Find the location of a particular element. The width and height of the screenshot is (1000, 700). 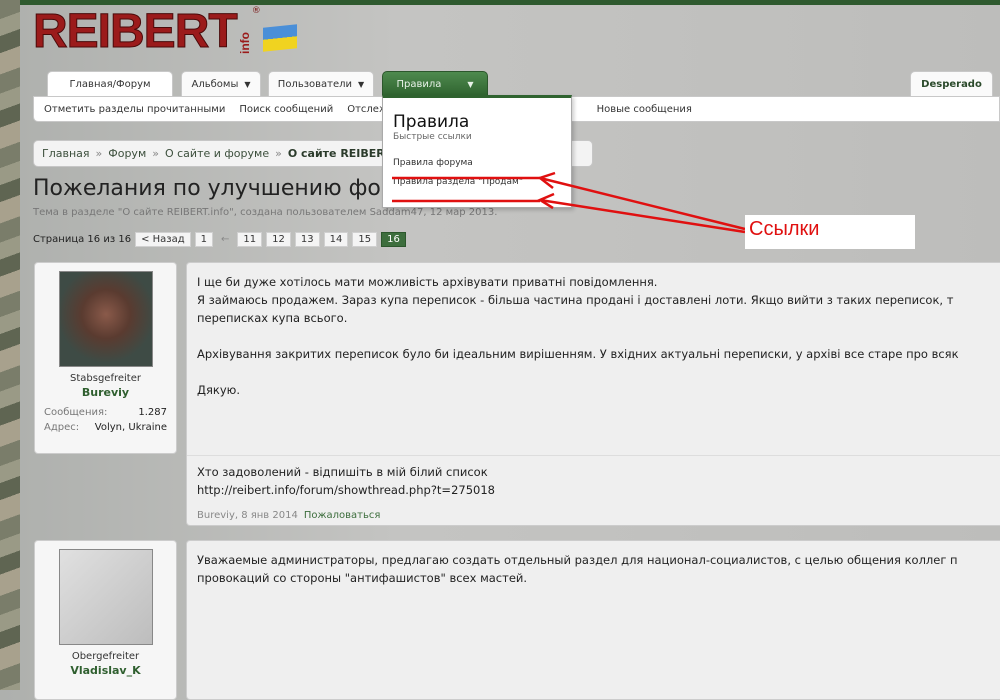

stat-value: Volyn, Ukraine is located at coordinates (130, 427).